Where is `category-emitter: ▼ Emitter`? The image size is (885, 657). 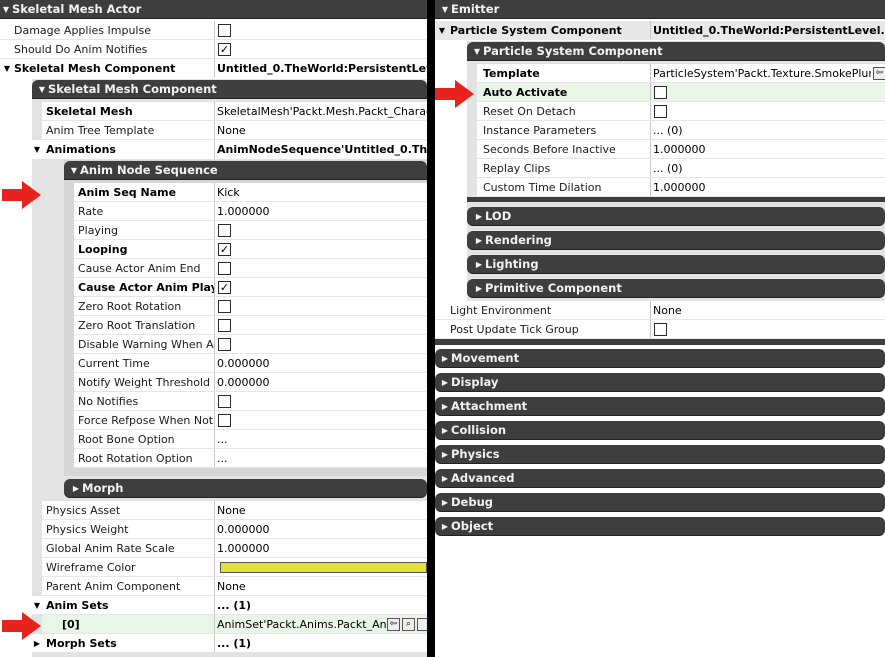
category-emitter: ▼ Emitter is located at coordinates (660, 9).